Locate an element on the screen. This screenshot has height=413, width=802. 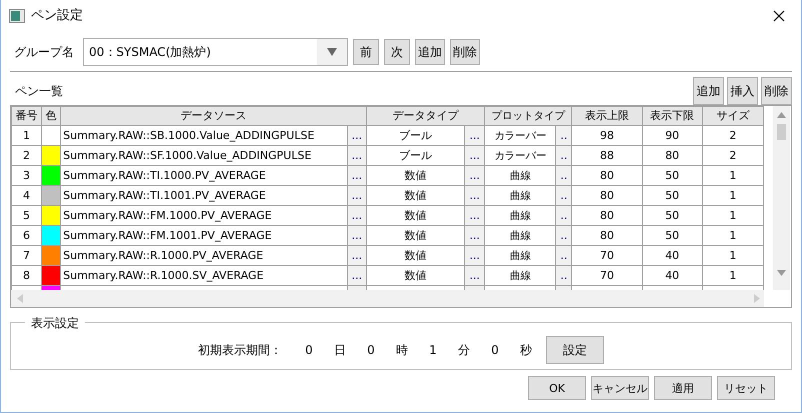
table-cell: Summary.RAW::R.1000.PV_AVERAGE is located at coordinates (204, 256).